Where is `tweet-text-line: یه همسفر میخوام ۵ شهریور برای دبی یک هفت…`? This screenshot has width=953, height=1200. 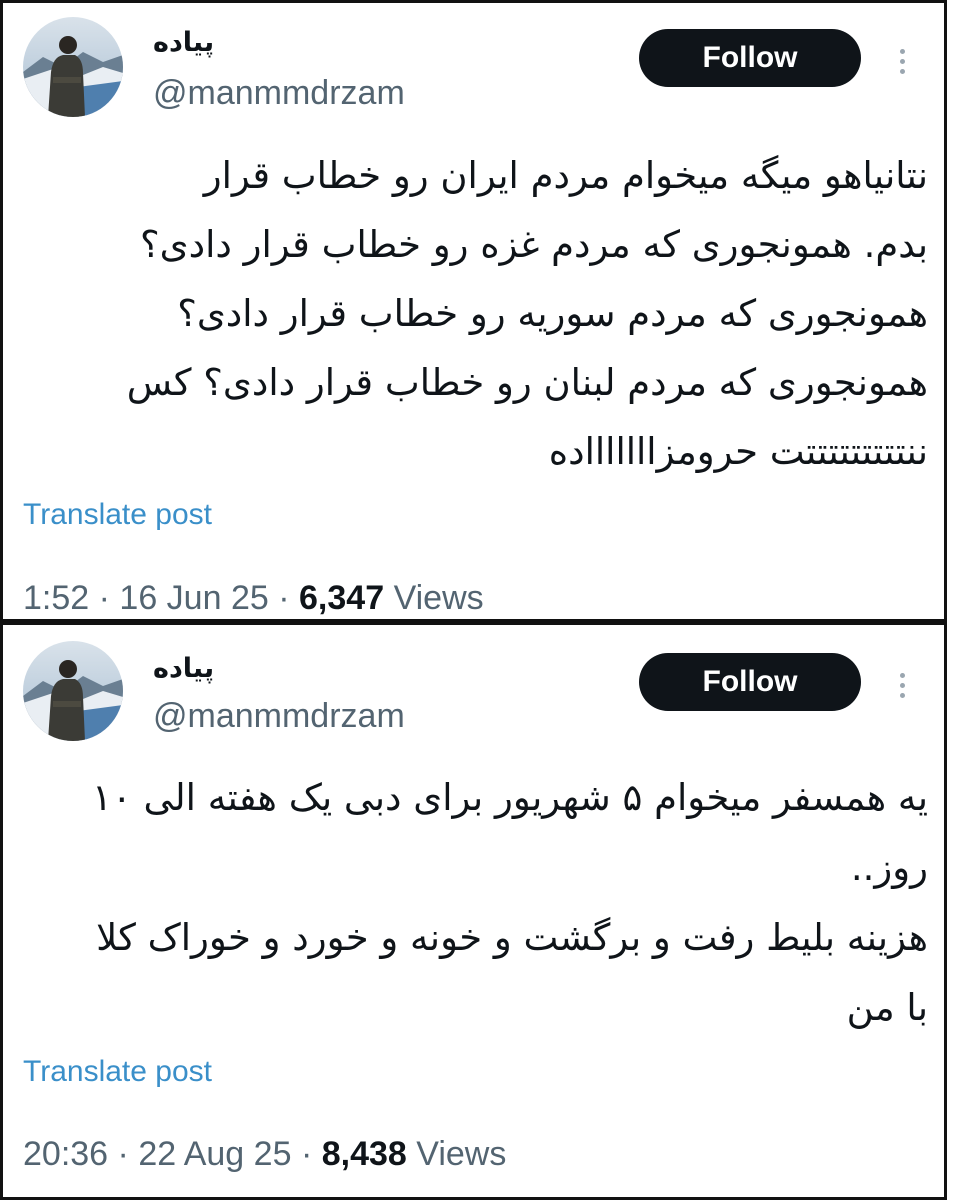 tweet-text-line: یه همسفر میخوام ۵ شهریور برای دبی یک هفت… is located at coordinates (510, 797).